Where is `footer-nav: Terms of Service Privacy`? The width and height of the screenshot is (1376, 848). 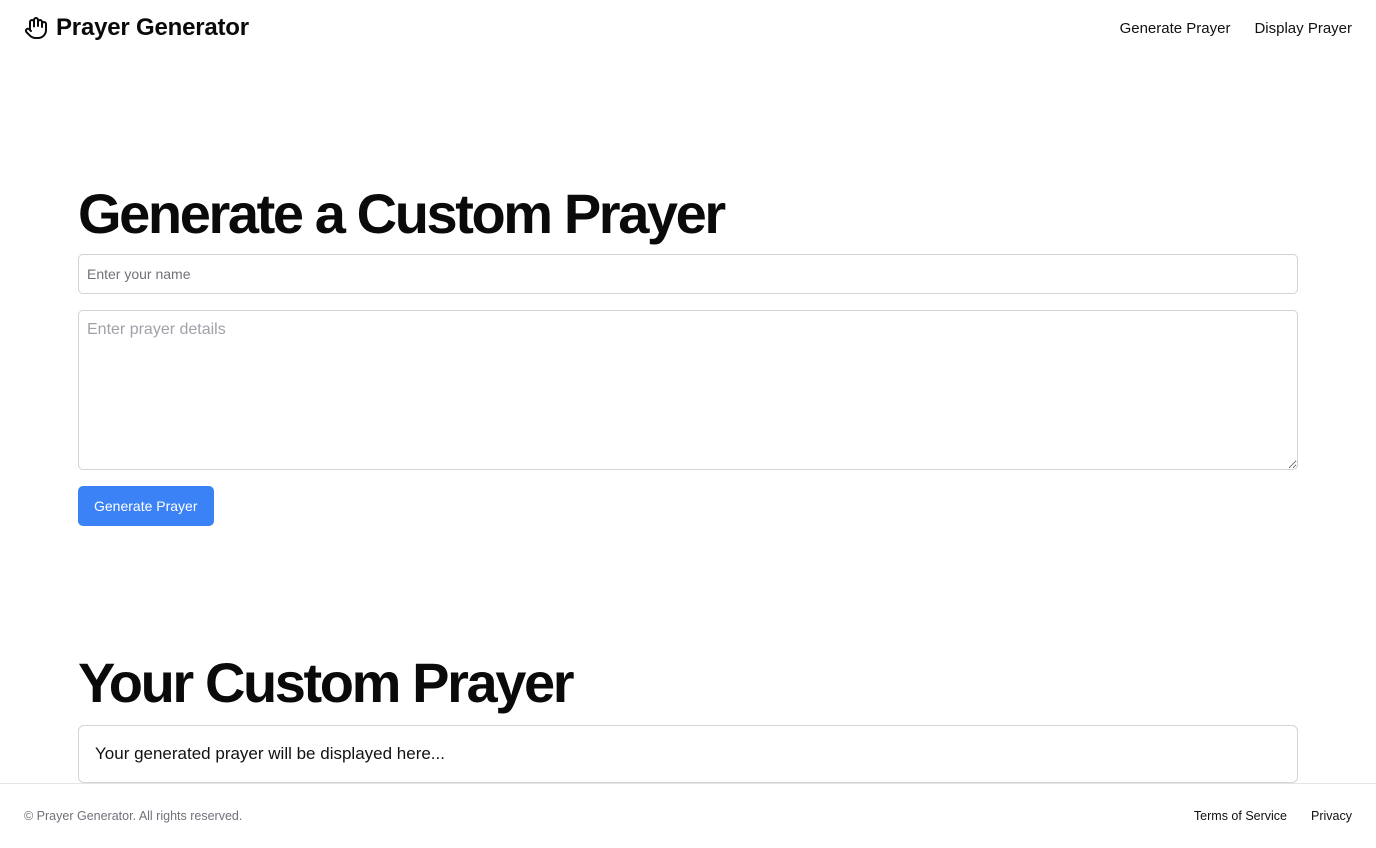
footer-nav: Terms of Service Privacy is located at coordinates (1273, 816).